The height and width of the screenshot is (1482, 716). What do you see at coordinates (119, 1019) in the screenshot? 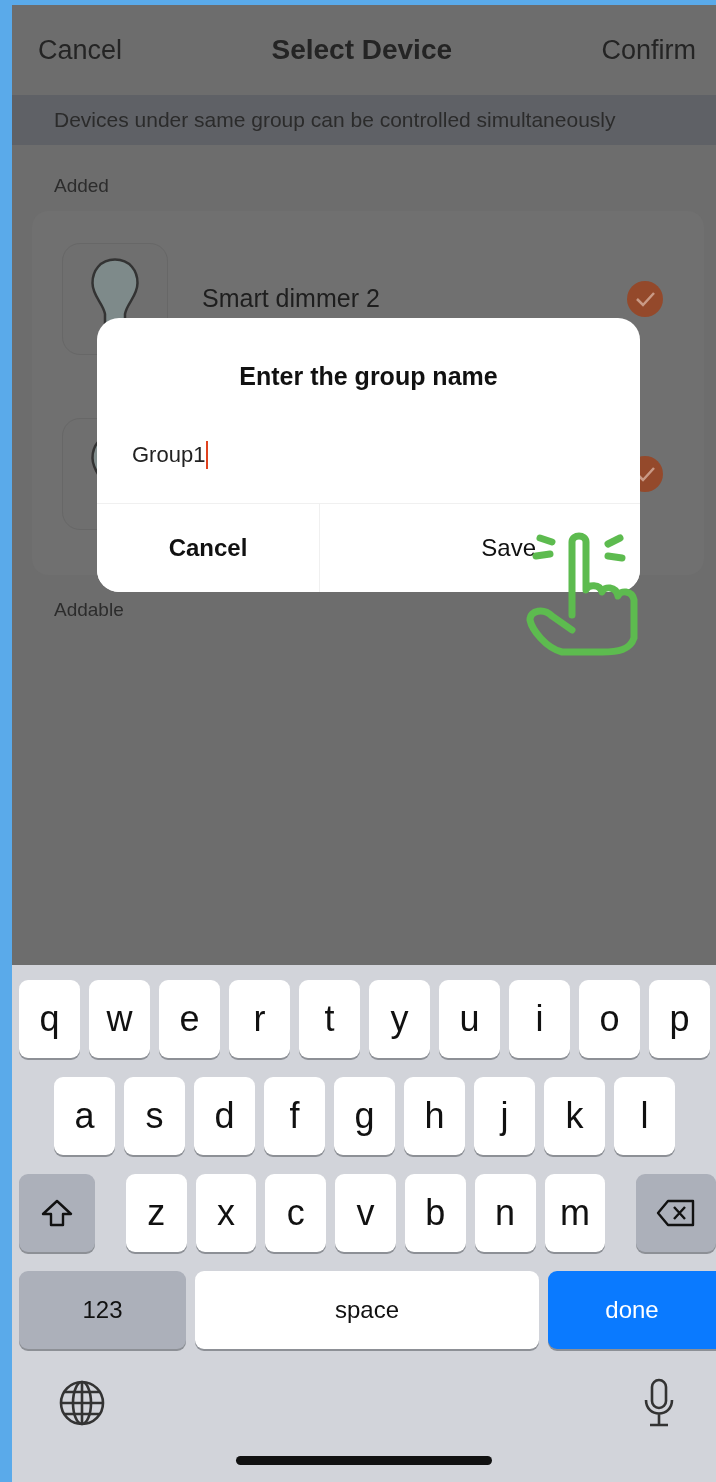
I see `letter-key: w` at bounding box center [119, 1019].